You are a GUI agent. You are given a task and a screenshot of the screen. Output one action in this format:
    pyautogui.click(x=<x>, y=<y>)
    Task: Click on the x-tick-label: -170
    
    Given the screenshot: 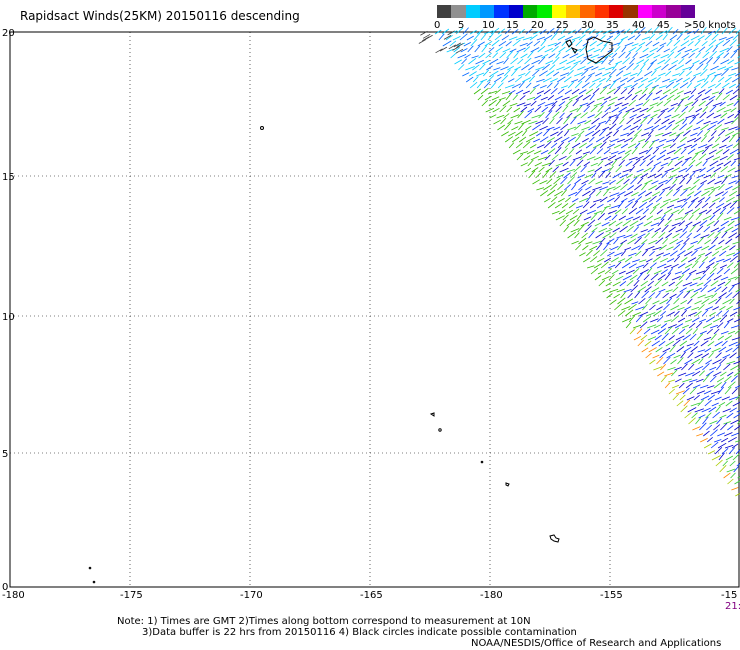 What is the action you would take?
    pyautogui.click(x=251, y=595)
    